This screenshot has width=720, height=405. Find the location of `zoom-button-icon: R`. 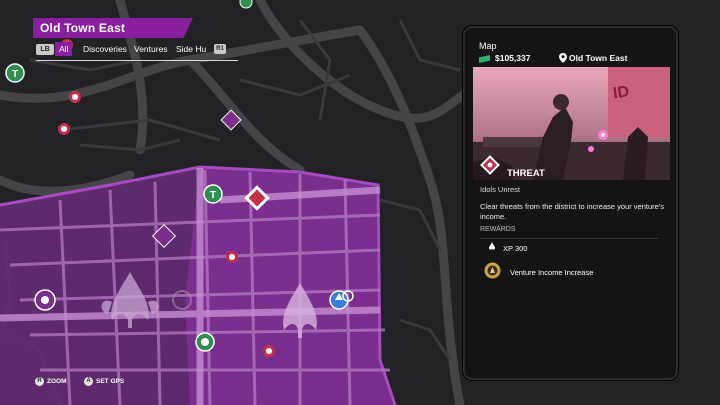

zoom-button-icon: R is located at coordinates (39, 381).